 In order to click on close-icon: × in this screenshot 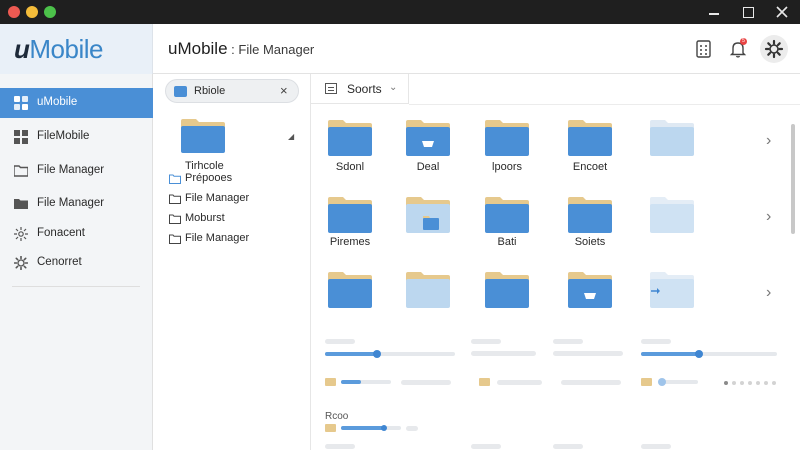, I will do `click(284, 90)`.